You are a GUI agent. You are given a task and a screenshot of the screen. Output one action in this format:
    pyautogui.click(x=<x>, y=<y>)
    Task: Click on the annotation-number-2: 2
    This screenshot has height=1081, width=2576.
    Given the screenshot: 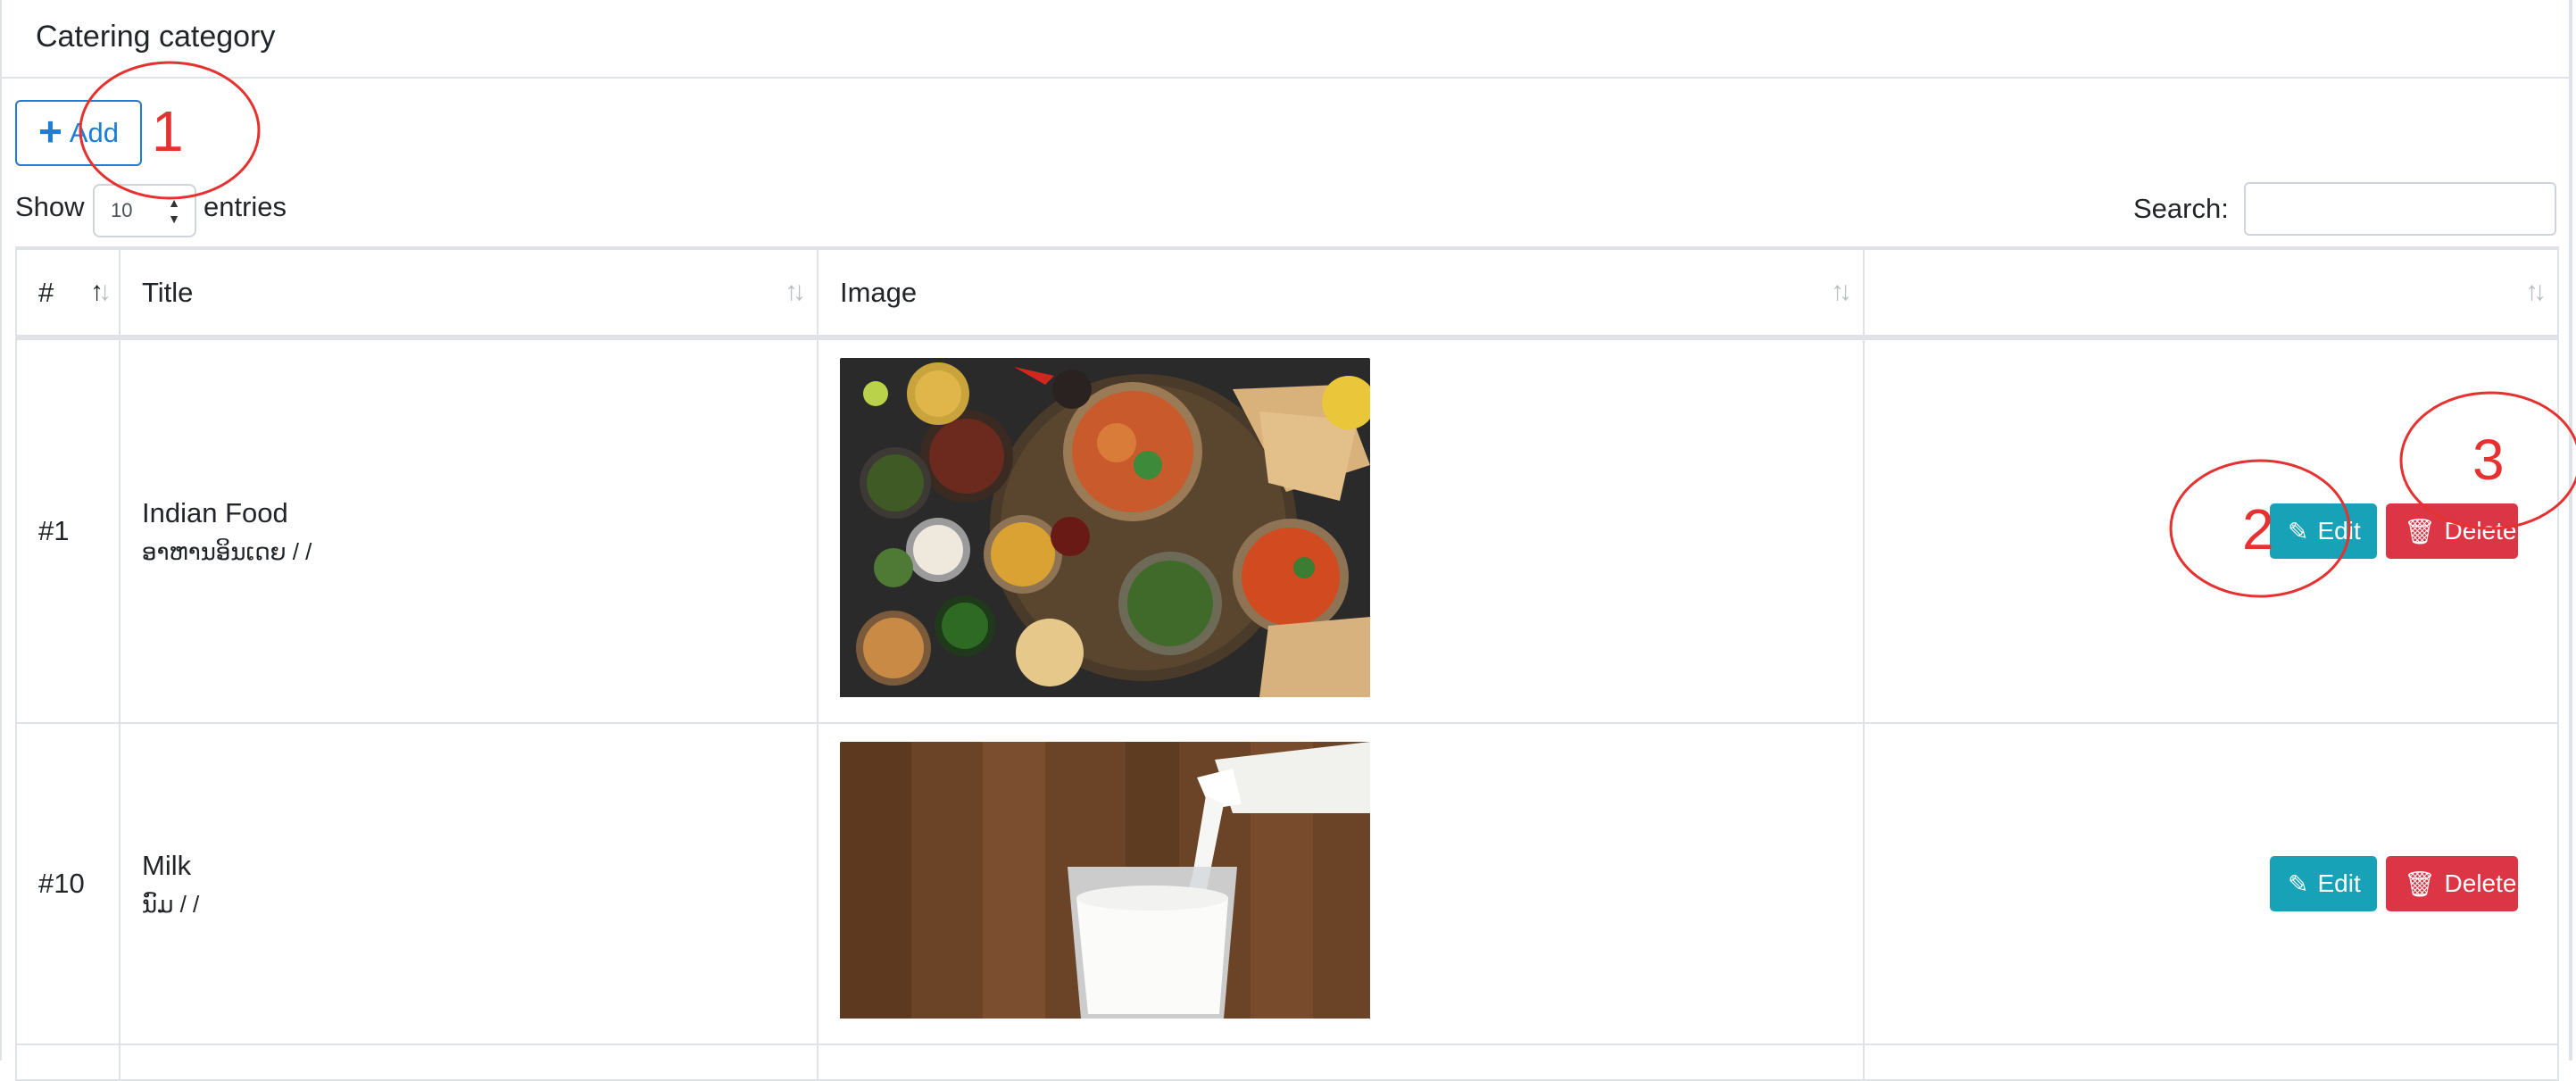 What is the action you would take?
    pyautogui.click(x=2258, y=529)
    